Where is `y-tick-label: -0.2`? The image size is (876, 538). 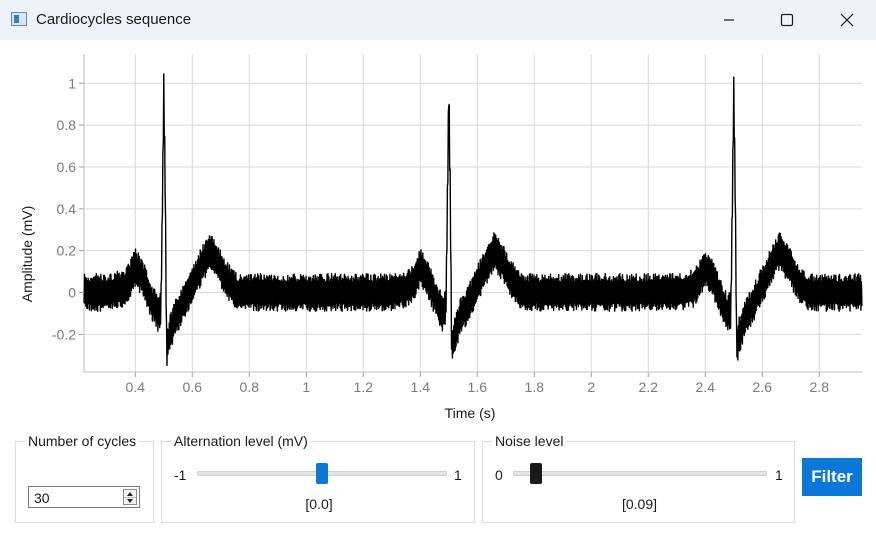 y-tick-label: -0.2 is located at coordinates (64, 334).